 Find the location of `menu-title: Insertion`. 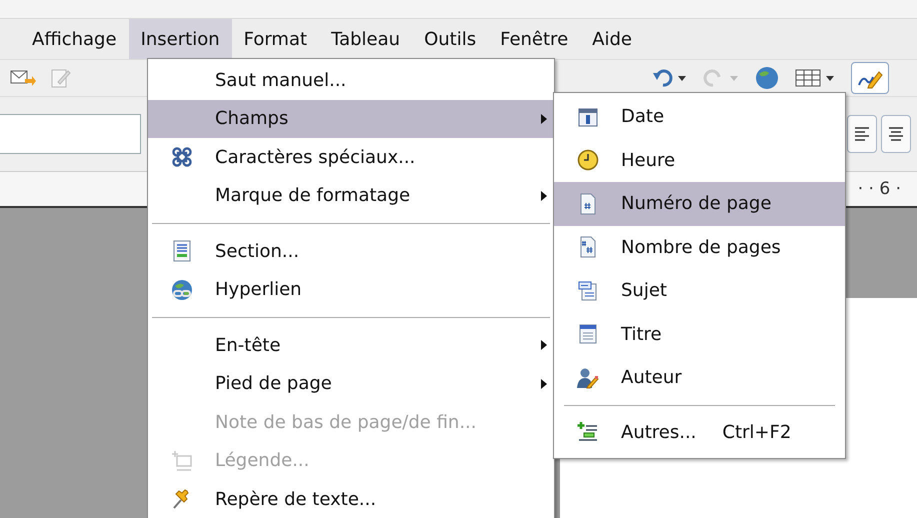

menu-title: Insertion is located at coordinates (180, 39).